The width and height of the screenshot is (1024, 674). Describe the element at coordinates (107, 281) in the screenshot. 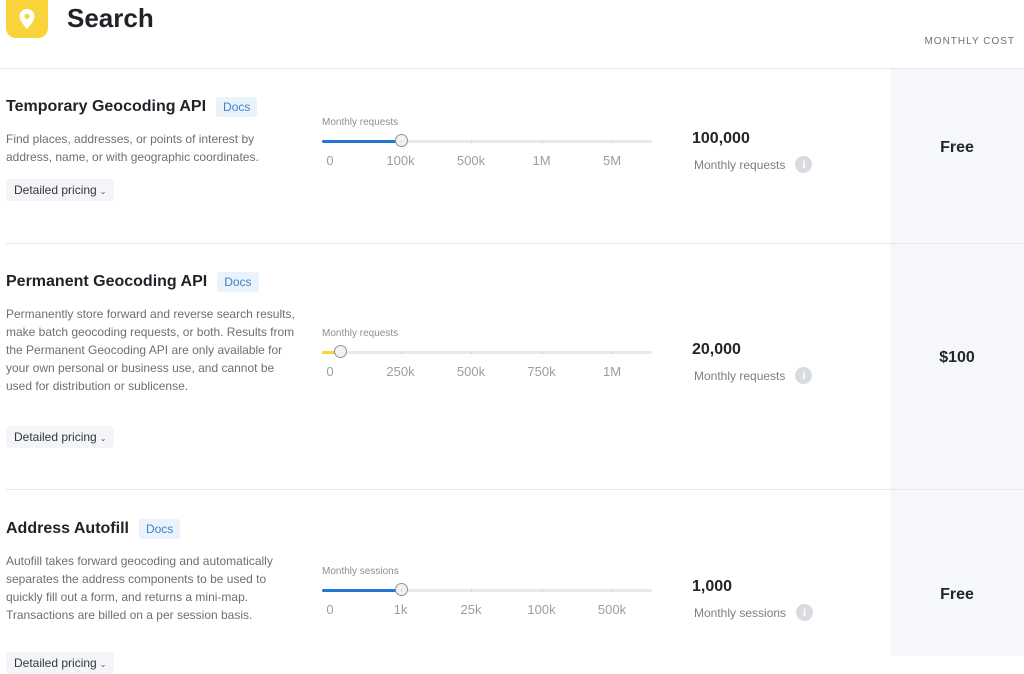

I see `product-title: Permanent Geocoding API` at that location.